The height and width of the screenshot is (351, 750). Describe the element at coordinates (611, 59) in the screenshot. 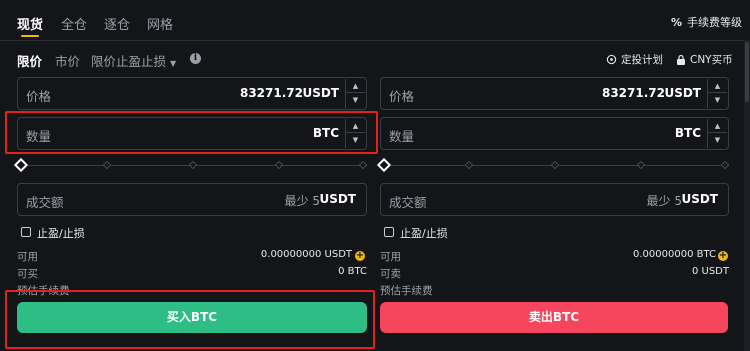

I see `recurring-icon` at that location.